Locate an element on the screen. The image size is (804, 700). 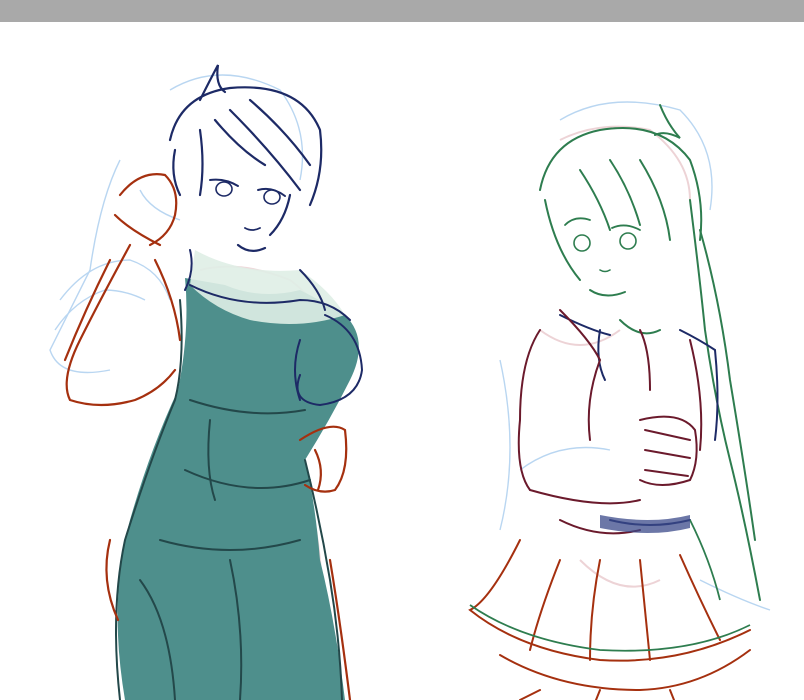
left-hair-lines is located at coordinates (245, 158).